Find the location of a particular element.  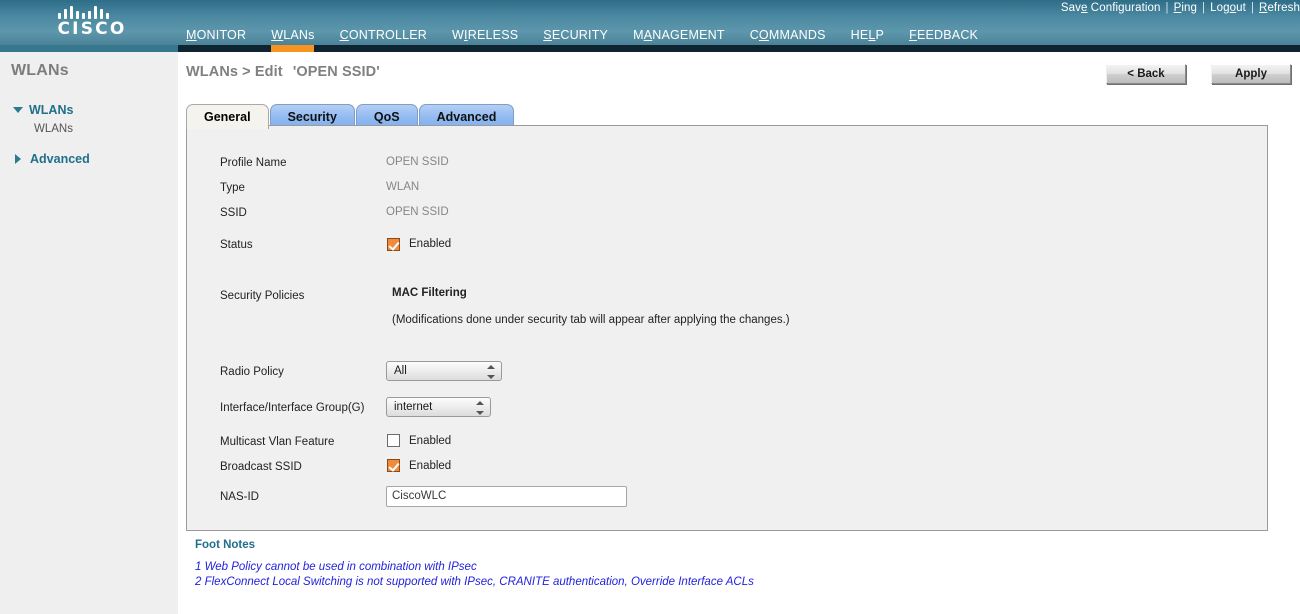

cisco-logo-bars is located at coordinates (92, 12).